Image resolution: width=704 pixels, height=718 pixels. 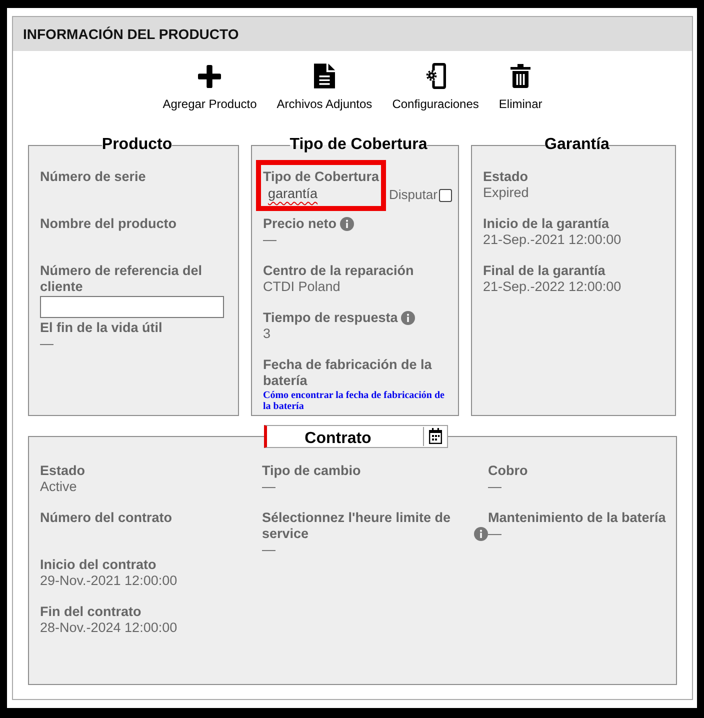 I want to click on section-title: Contrato, so click(x=338, y=438).